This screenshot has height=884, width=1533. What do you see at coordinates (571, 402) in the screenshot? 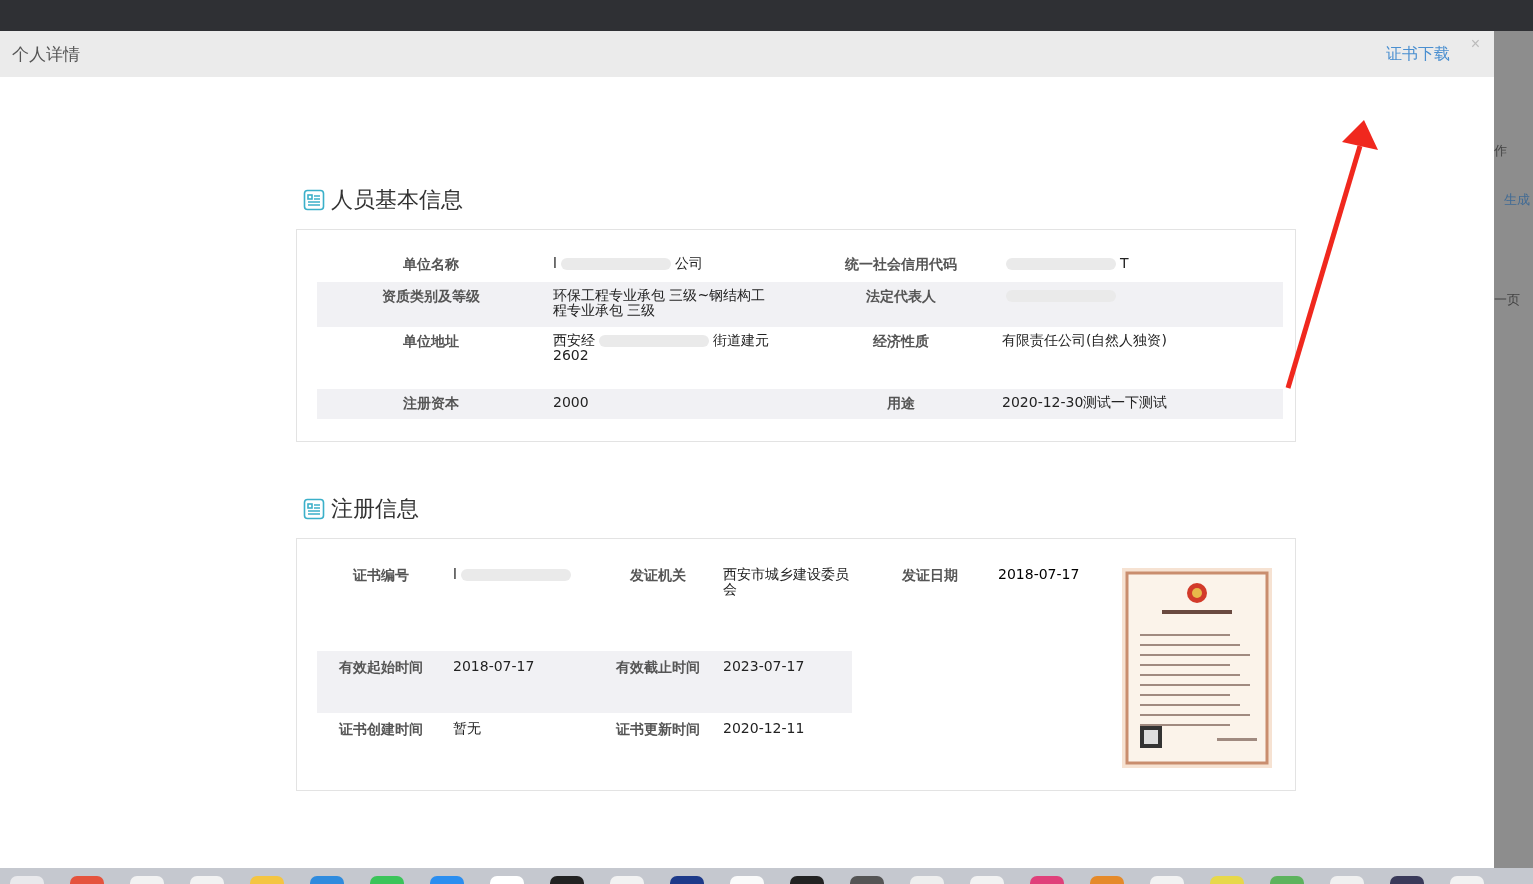
I see `value-text: 2000` at bounding box center [571, 402].